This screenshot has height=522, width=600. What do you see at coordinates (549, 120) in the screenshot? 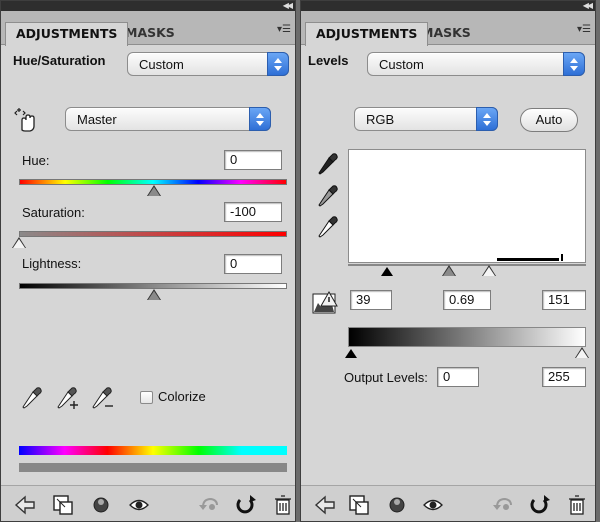
I see `auto-button: Auto` at bounding box center [549, 120].